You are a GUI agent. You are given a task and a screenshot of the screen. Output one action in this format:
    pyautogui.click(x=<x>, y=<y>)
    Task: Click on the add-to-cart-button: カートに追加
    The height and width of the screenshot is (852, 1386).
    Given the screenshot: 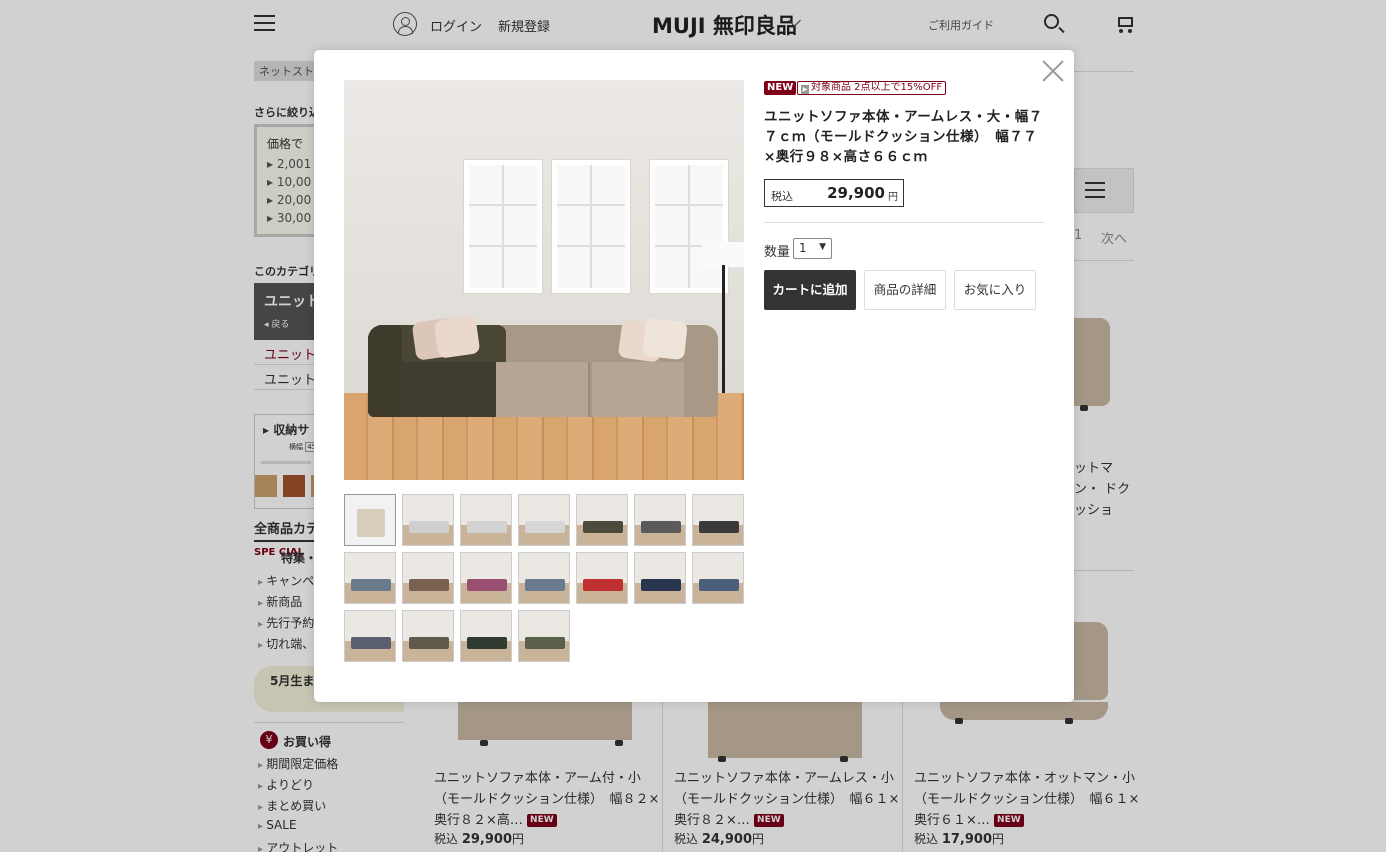 What is the action you would take?
    pyautogui.click(x=810, y=290)
    